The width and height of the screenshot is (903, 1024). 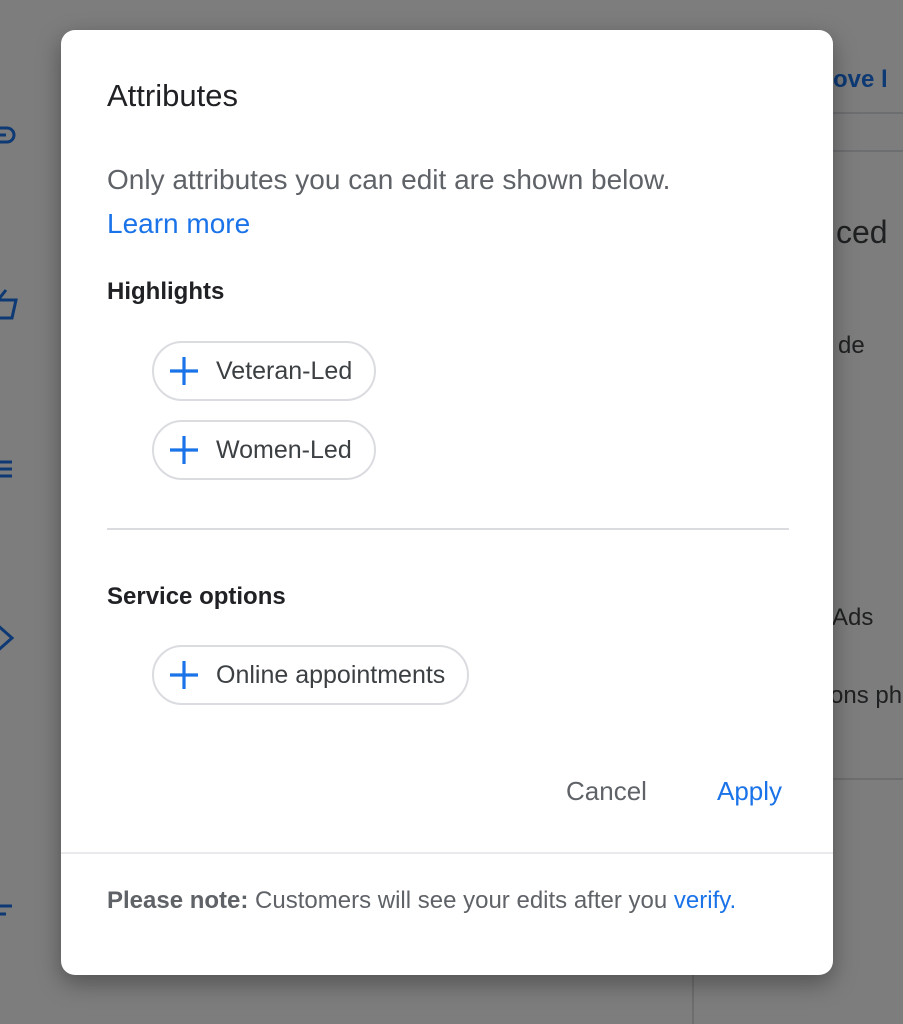 What do you see at coordinates (331, 674) in the screenshot?
I see `chip-label: Online appointments` at bounding box center [331, 674].